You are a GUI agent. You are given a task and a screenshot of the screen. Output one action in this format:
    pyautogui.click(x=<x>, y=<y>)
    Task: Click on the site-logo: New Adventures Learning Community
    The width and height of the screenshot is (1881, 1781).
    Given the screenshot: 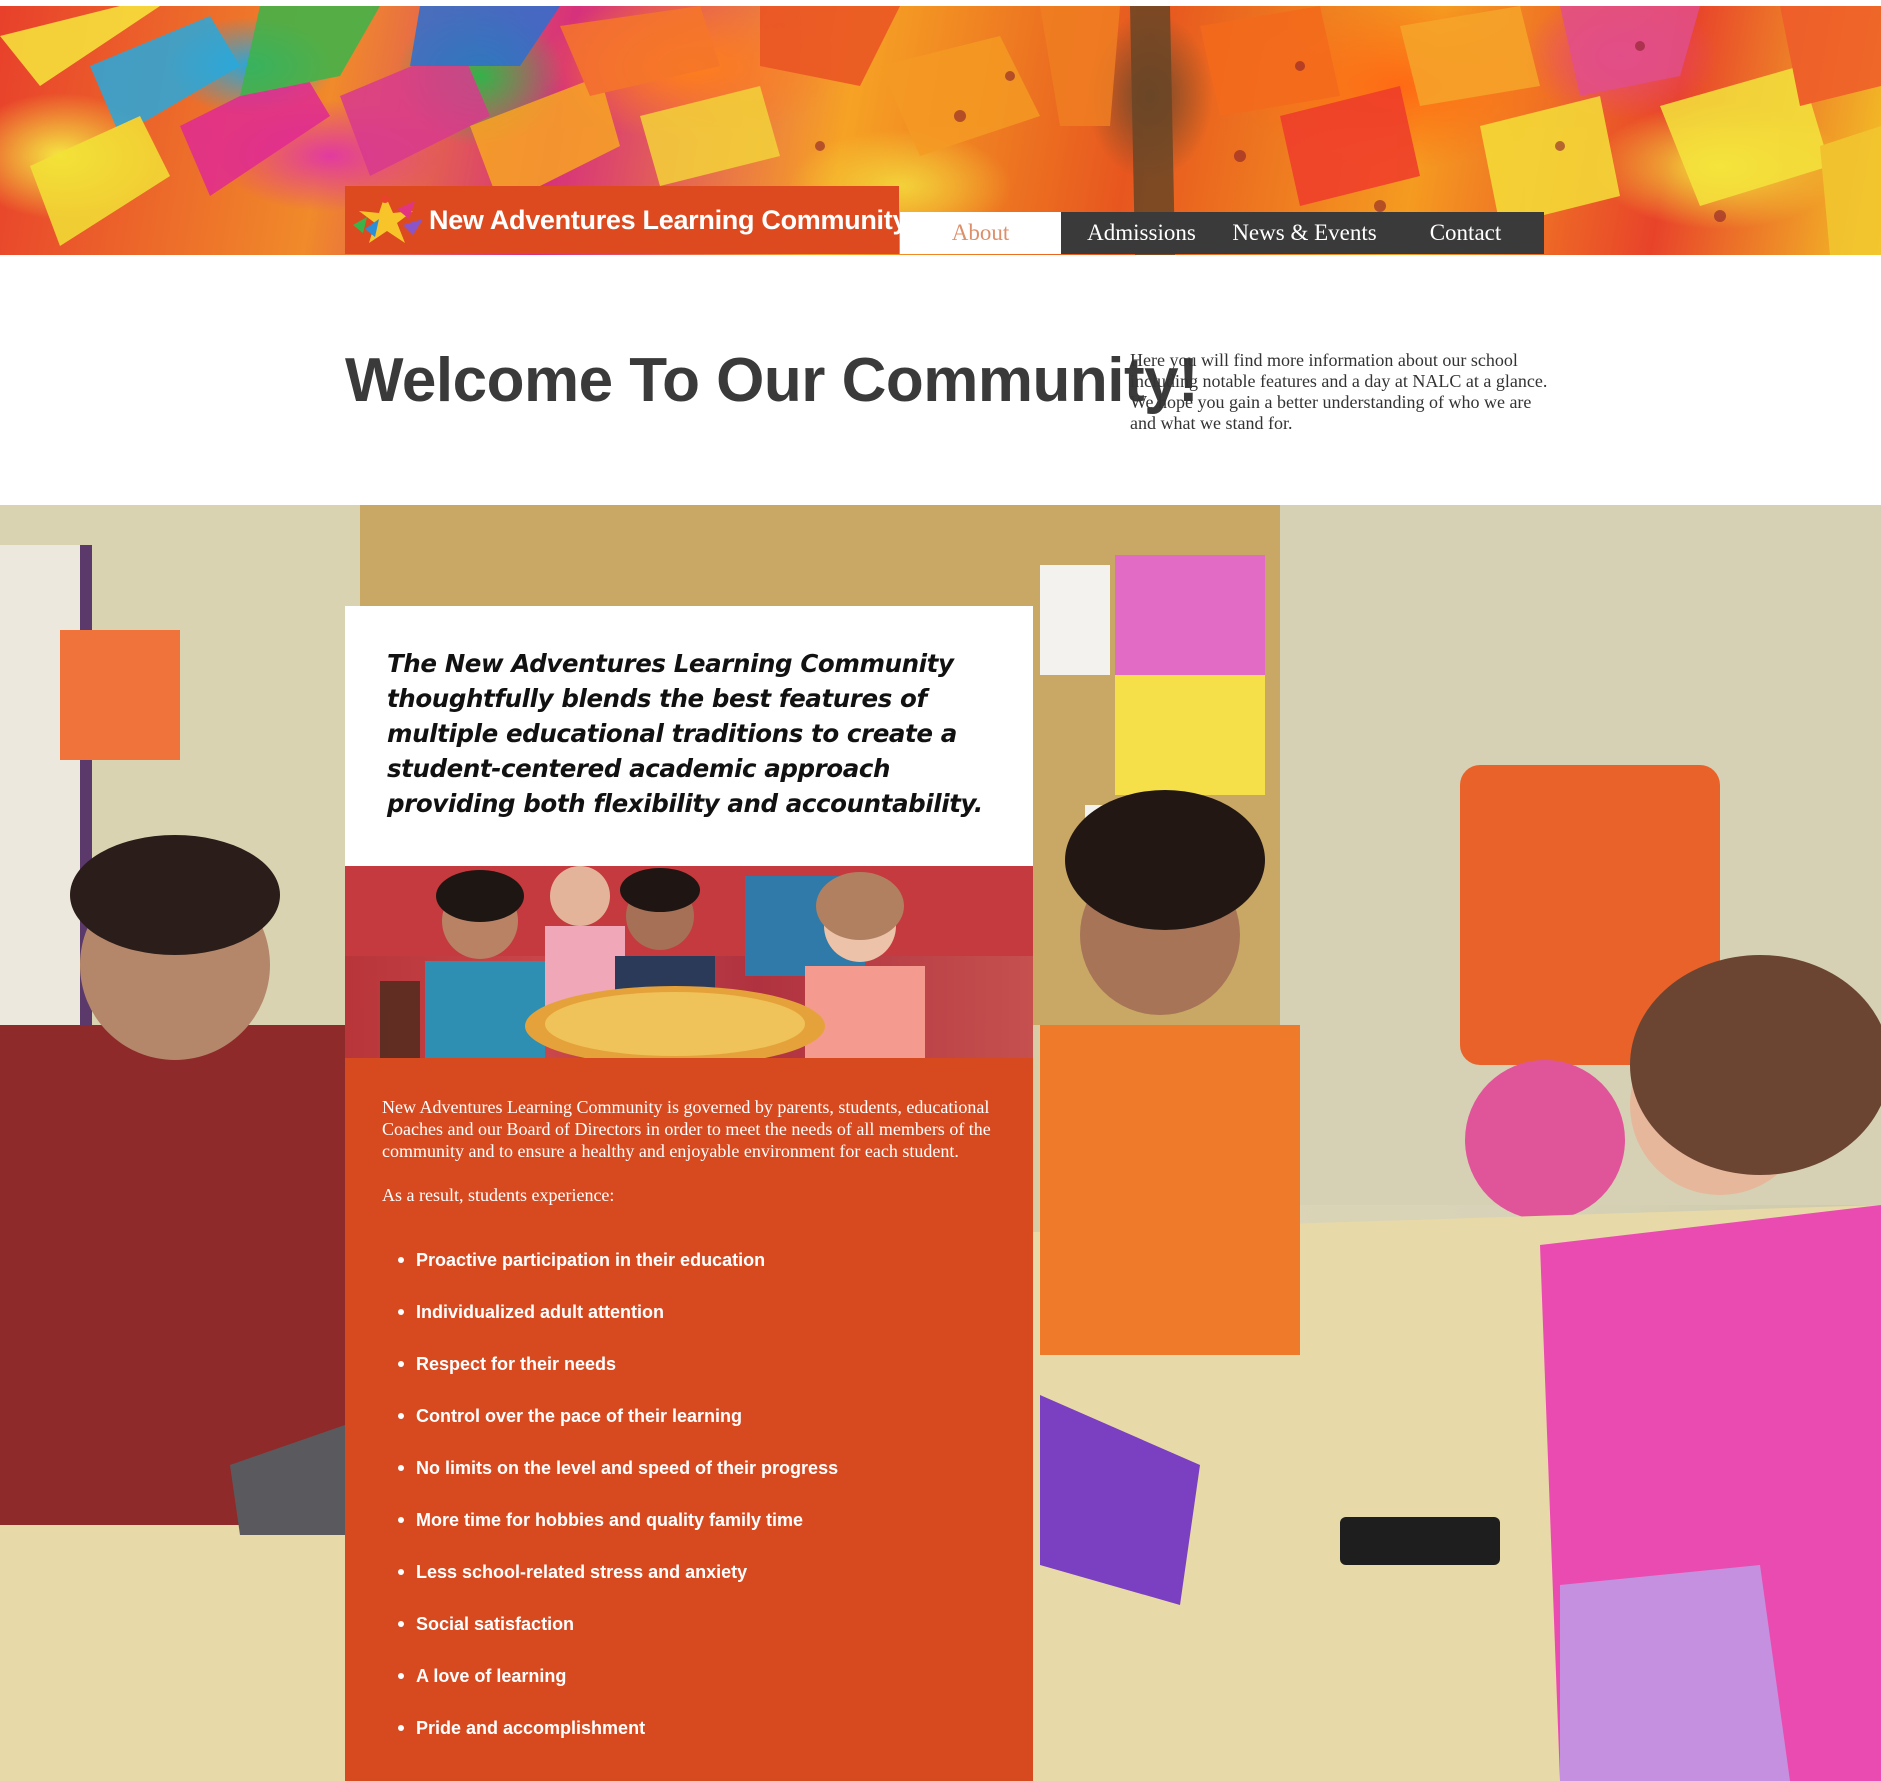 What is the action you would take?
    pyautogui.click(x=626, y=220)
    